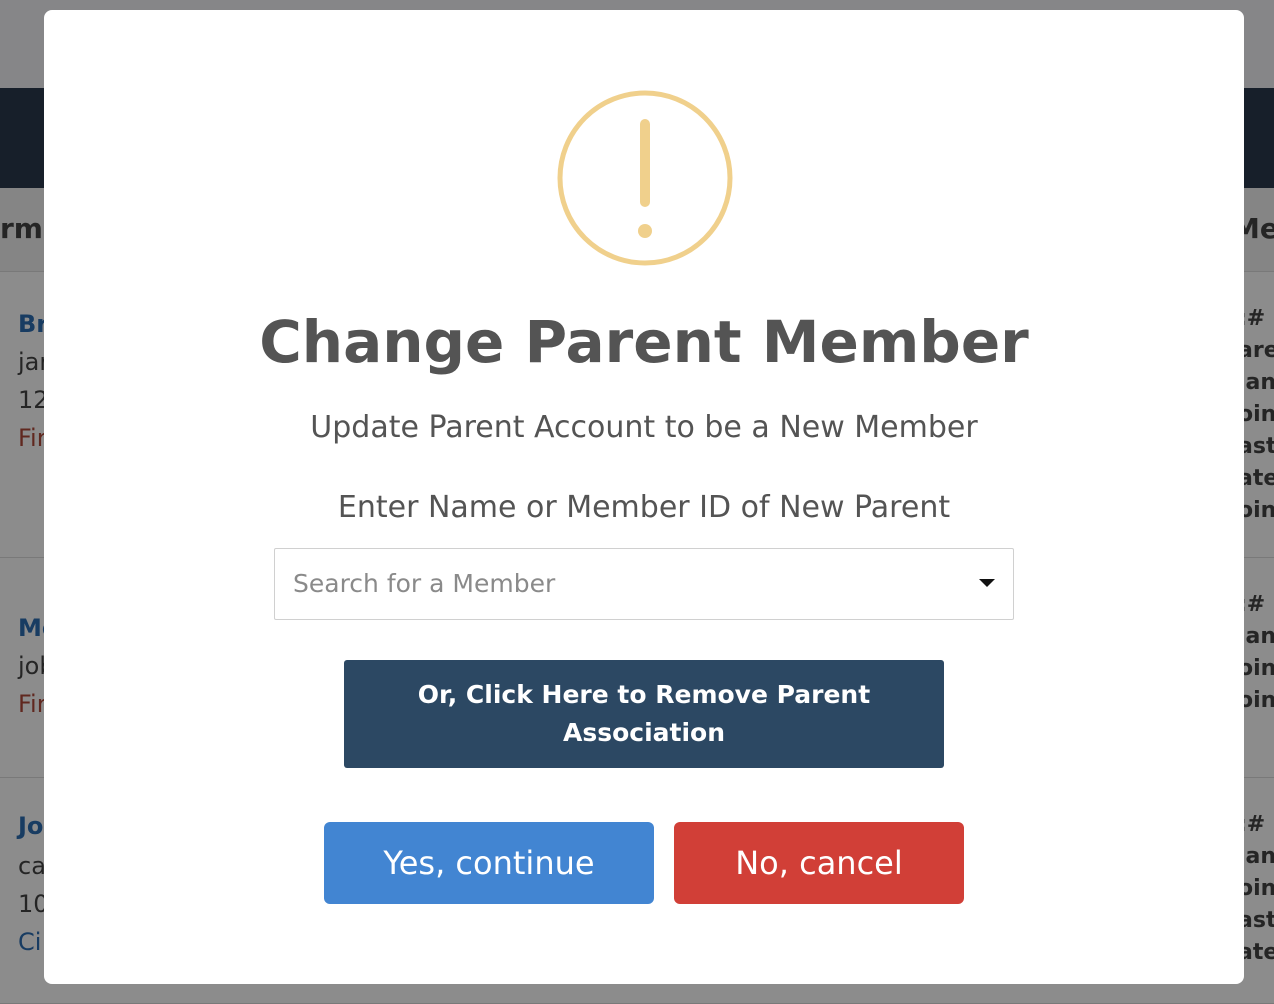  What do you see at coordinates (819, 863) in the screenshot?
I see `cancel-button: No, cancel` at bounding box center [819, 863].